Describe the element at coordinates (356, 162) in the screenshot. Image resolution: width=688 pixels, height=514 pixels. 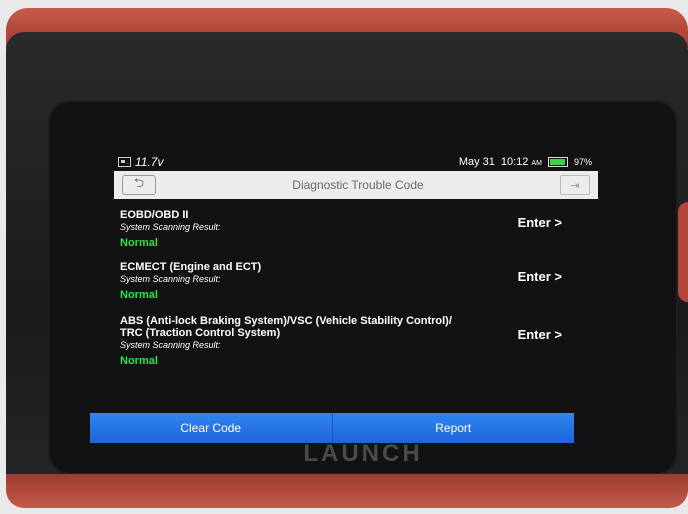
I see `status-bar: 11.7v May 31 10:12 AM 97%` at that location.